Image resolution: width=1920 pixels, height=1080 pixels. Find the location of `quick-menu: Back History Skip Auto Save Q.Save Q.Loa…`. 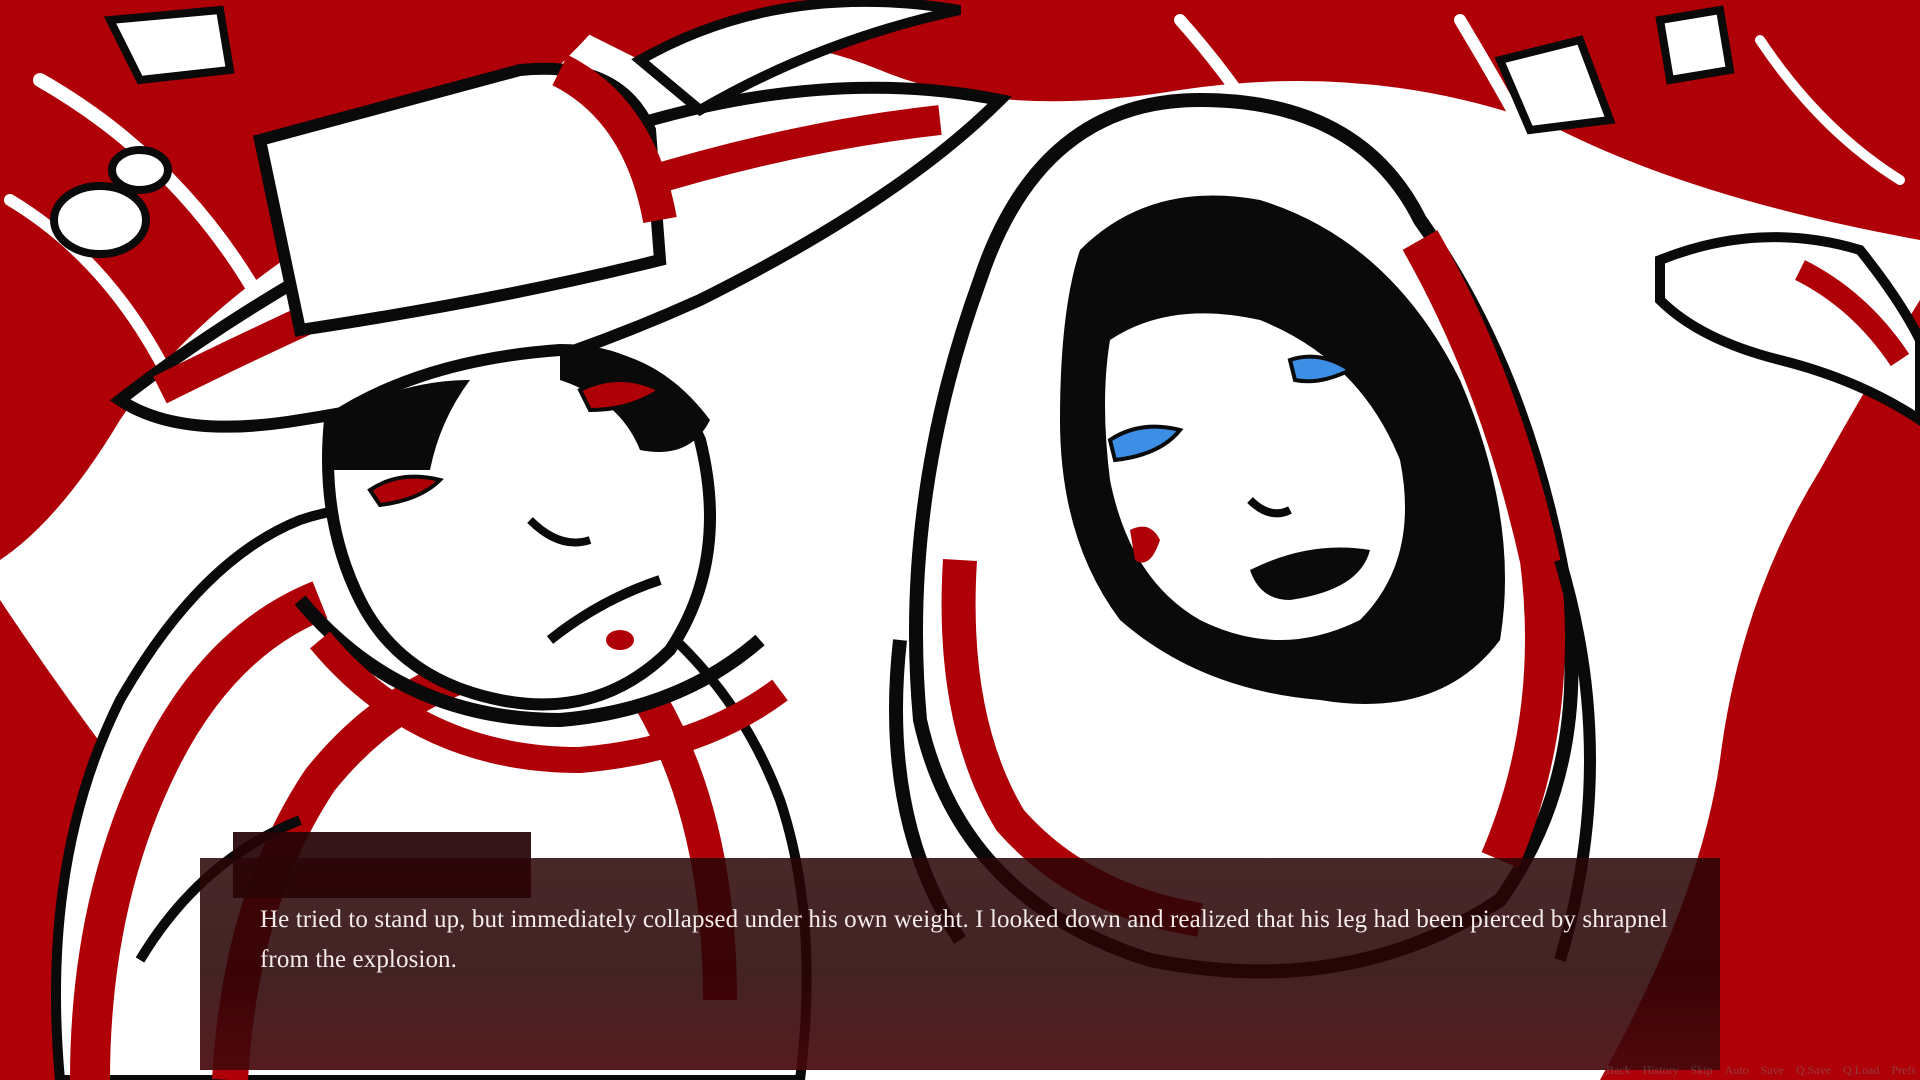

quick-menu: Back History Skip Auto Save Q.Save Q.Loa… is located at coordinates (1761, 1070).